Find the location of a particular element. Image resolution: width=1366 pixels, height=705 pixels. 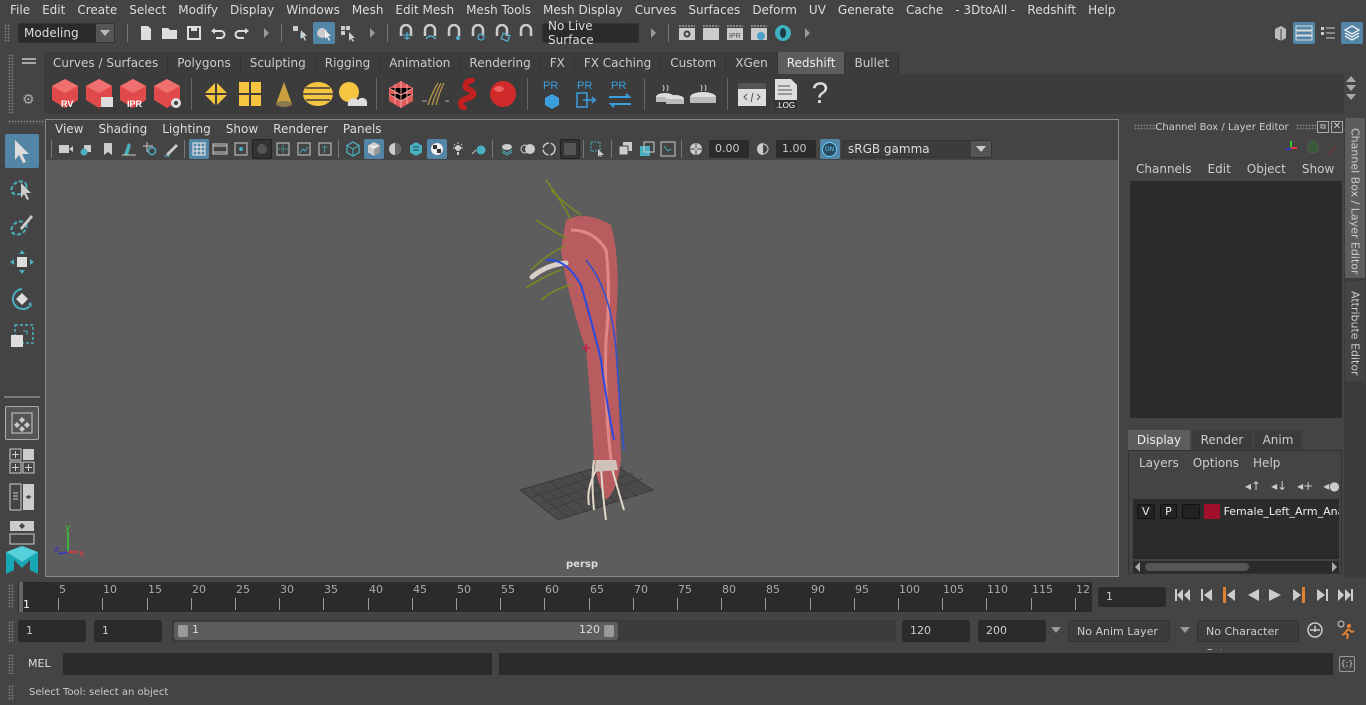

move-layer-down-icon: ◂↓ is located at coordinates (1279, 486).